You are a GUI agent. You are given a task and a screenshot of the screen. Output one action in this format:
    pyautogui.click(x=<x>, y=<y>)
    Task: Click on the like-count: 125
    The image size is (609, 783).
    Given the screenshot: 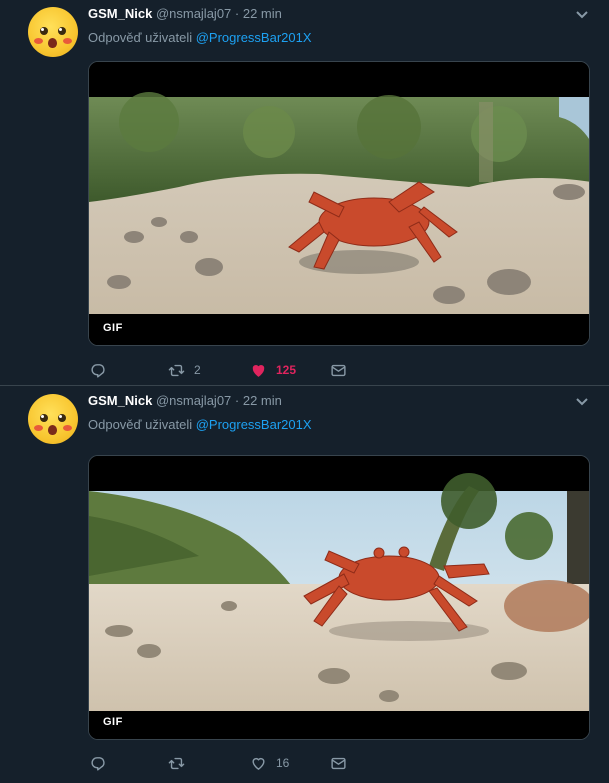 What is the action you would take?
    pyautogui.click(x=286, y=370)
    